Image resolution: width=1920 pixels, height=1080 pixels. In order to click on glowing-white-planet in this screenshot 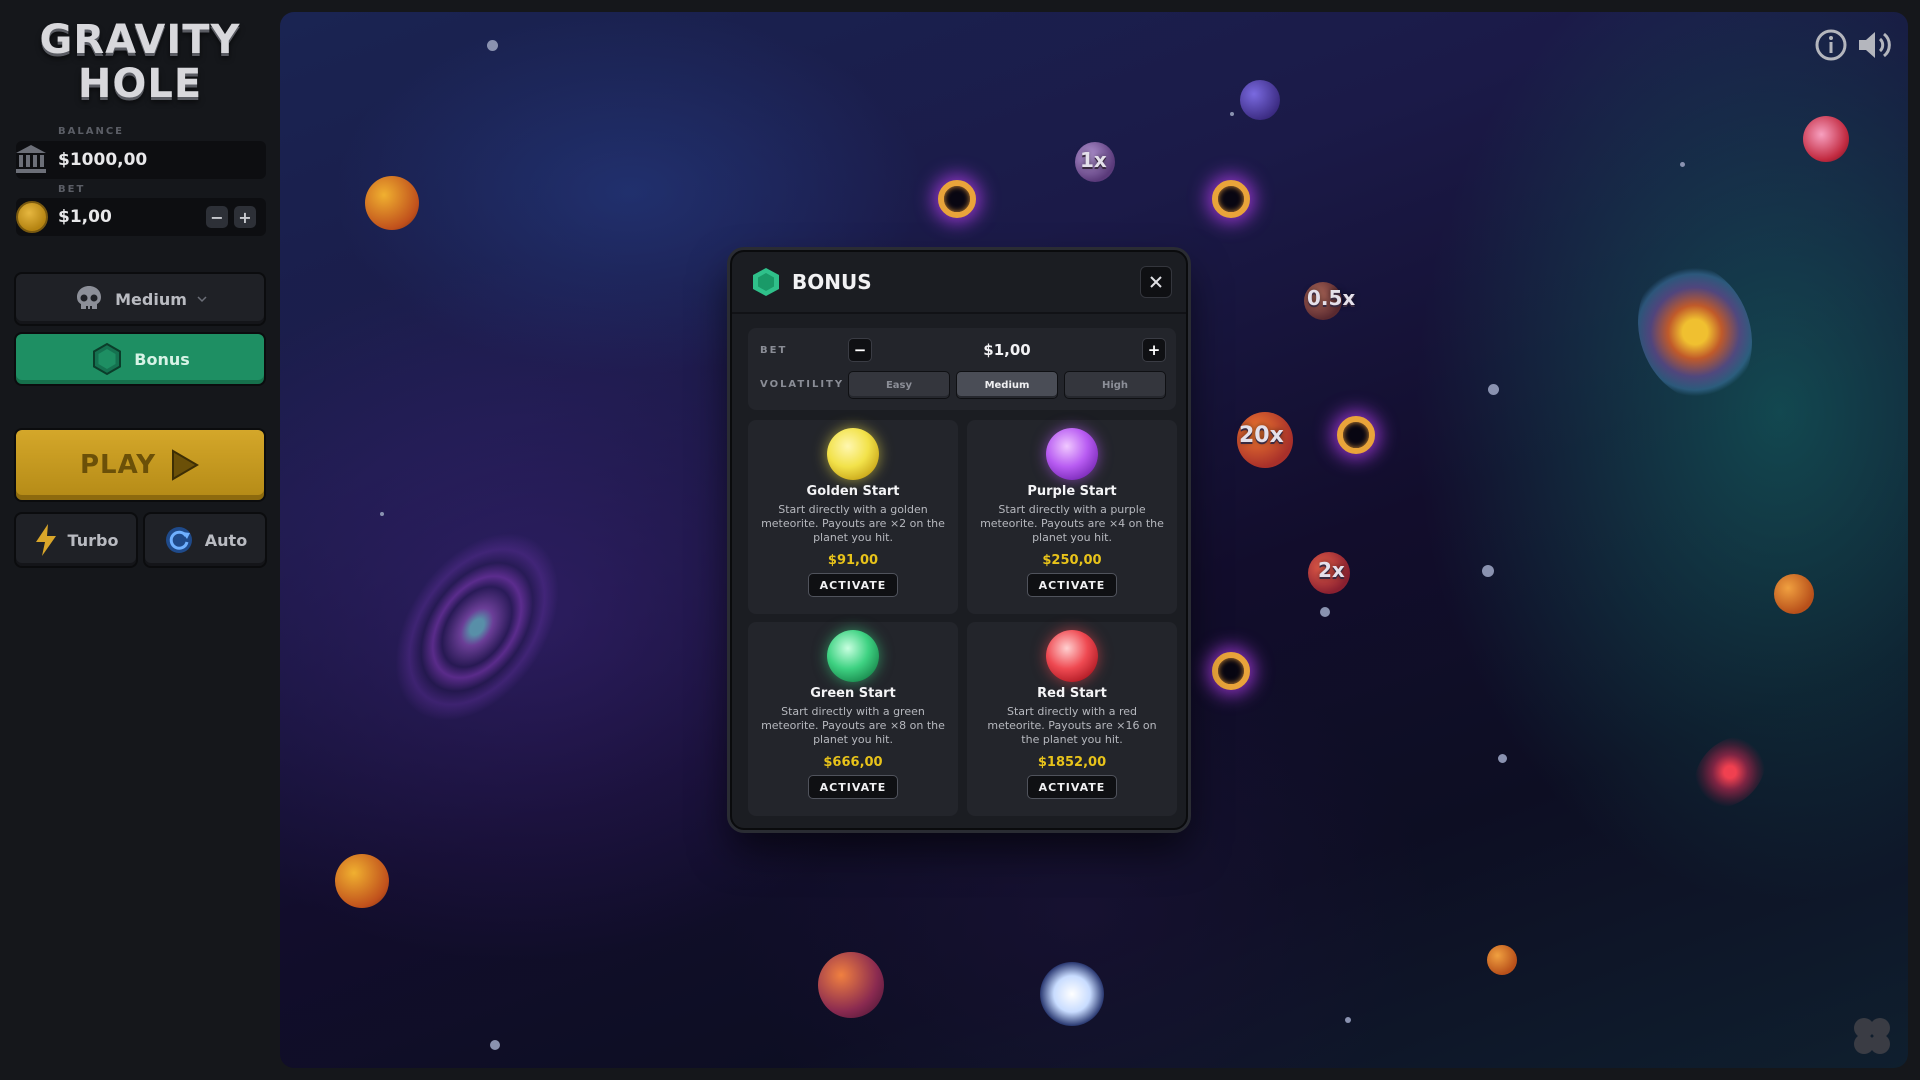, I will do `click(1072, 994)`.